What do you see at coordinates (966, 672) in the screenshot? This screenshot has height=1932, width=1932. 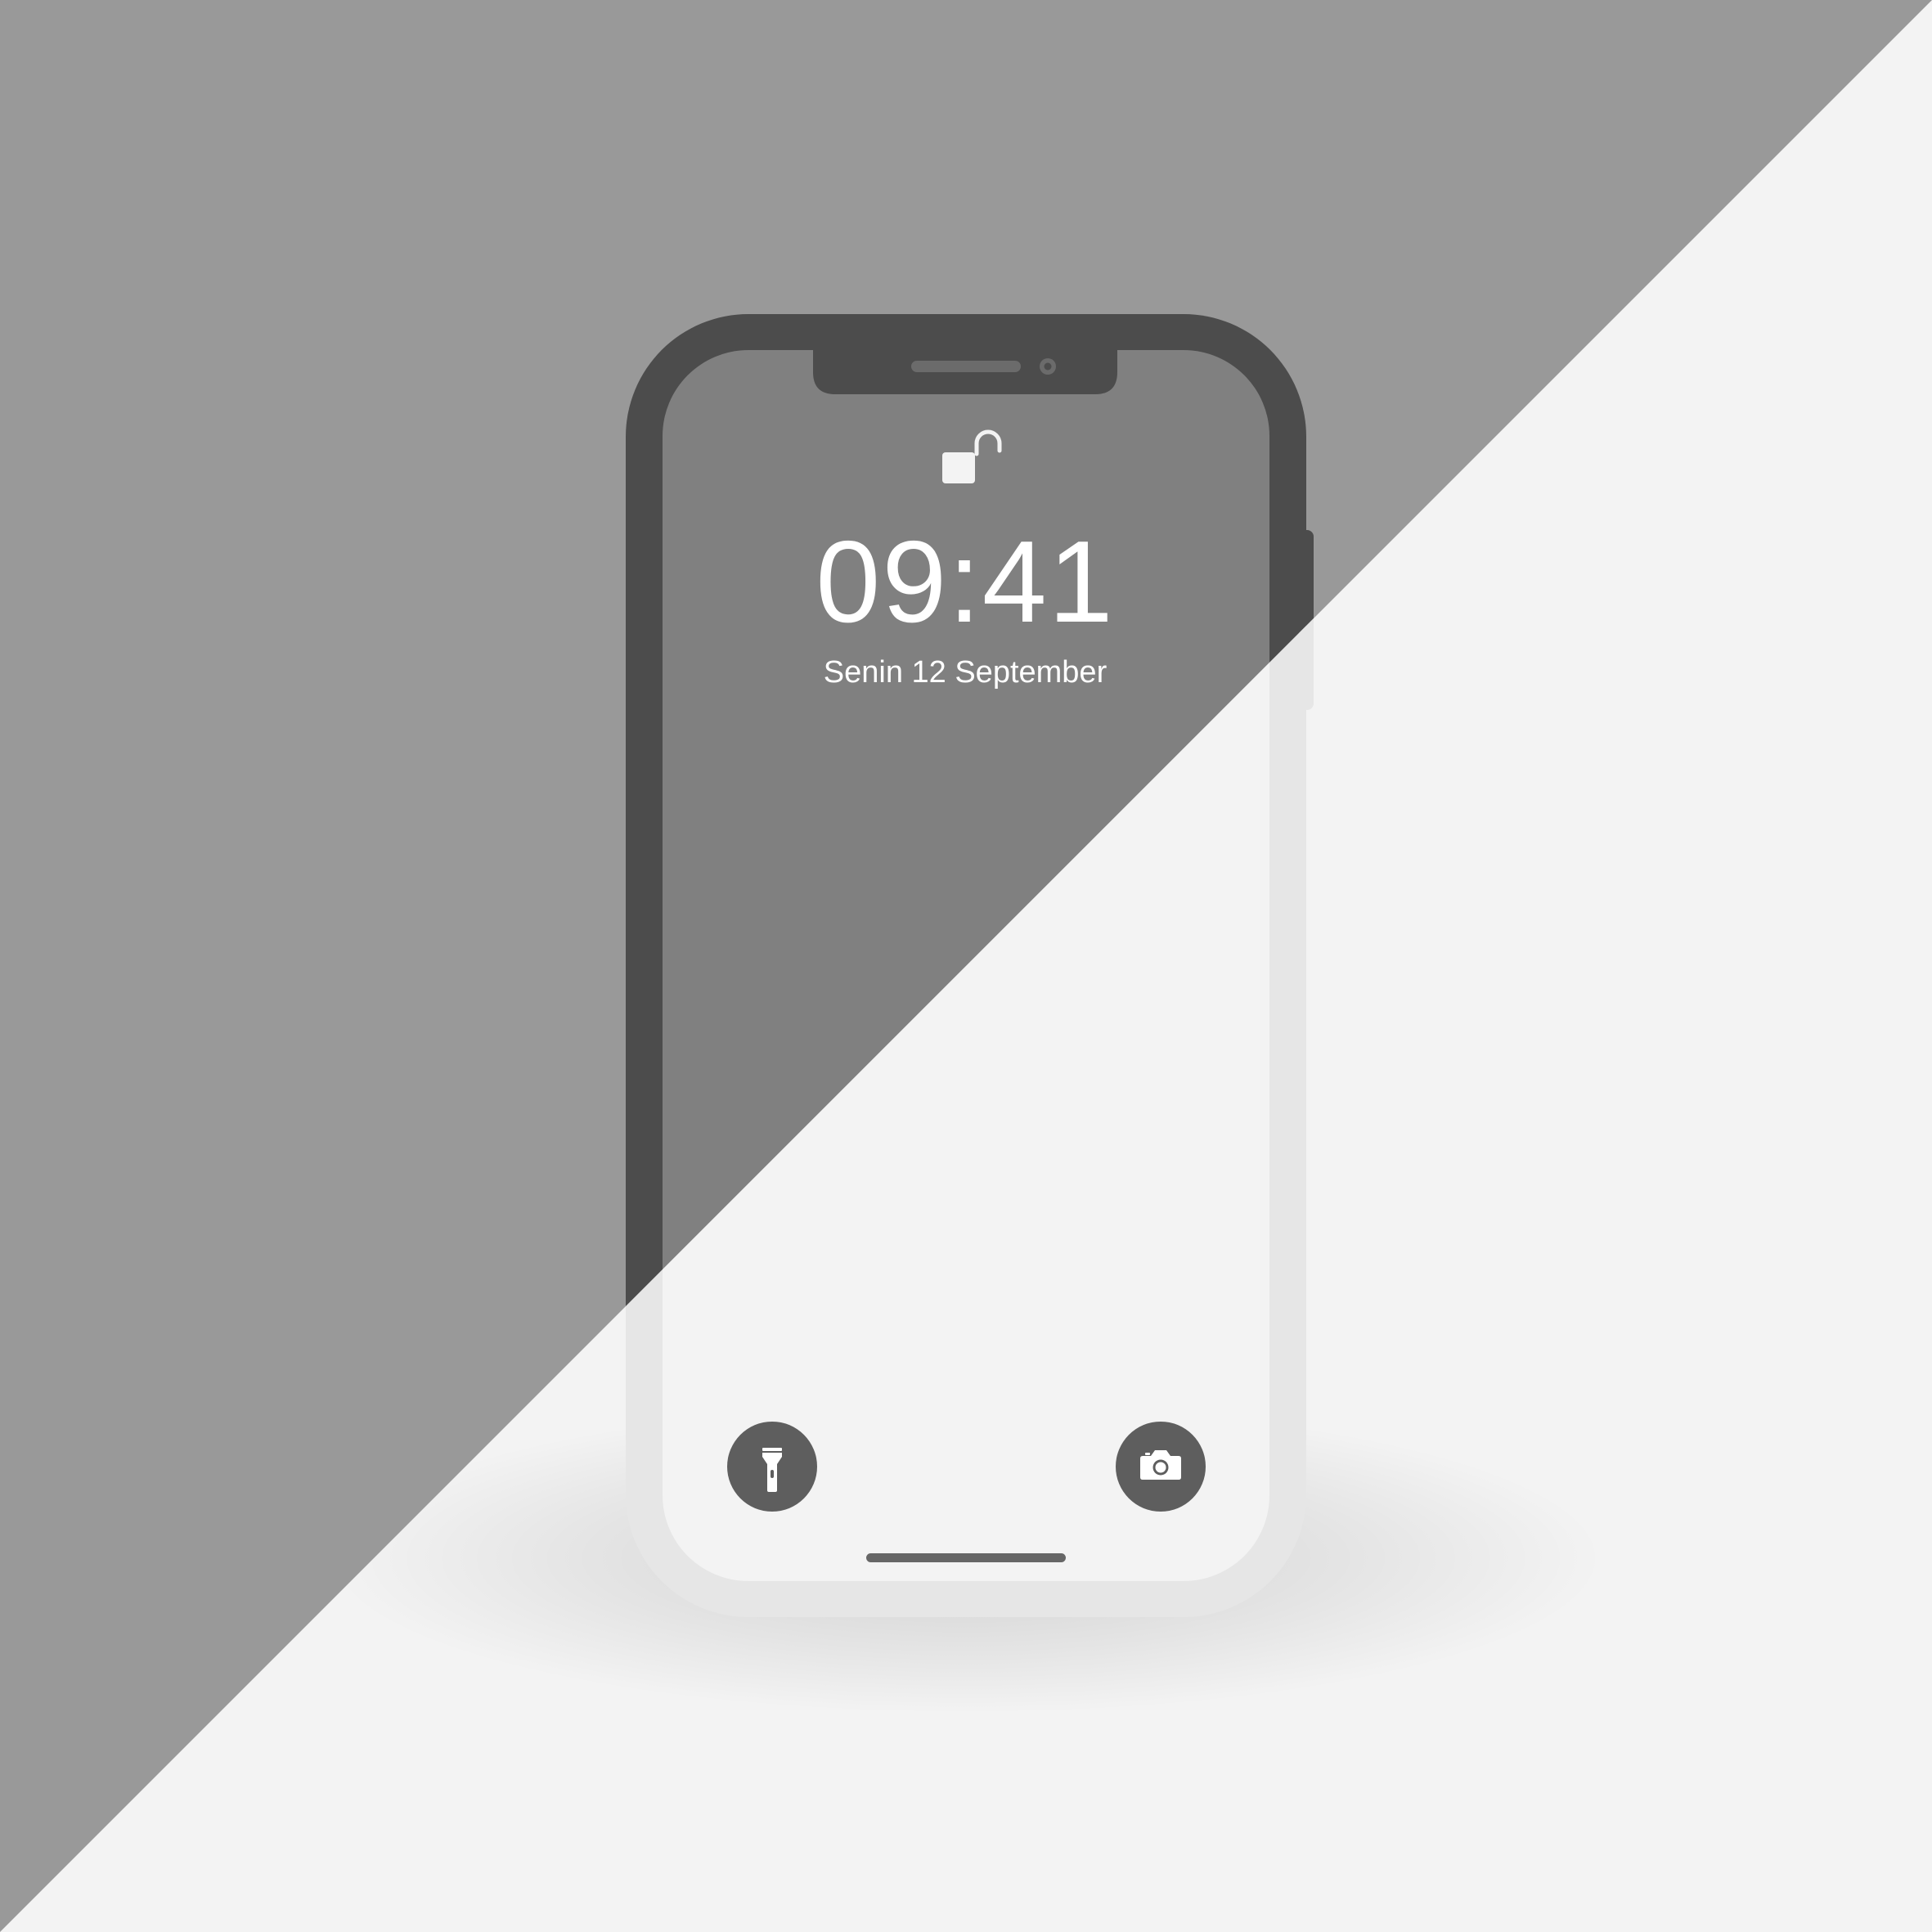 I see `lock-screen-date: Senin 12 September` at bounding box center [966, 672].